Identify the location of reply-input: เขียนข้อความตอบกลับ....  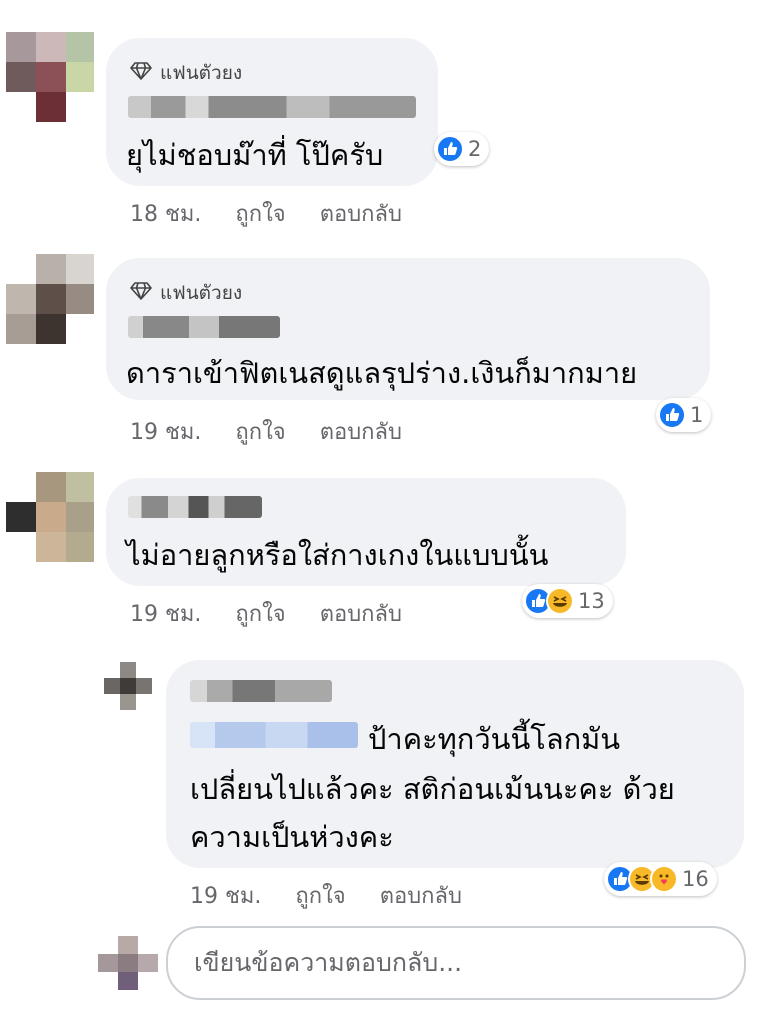
(456, 963).